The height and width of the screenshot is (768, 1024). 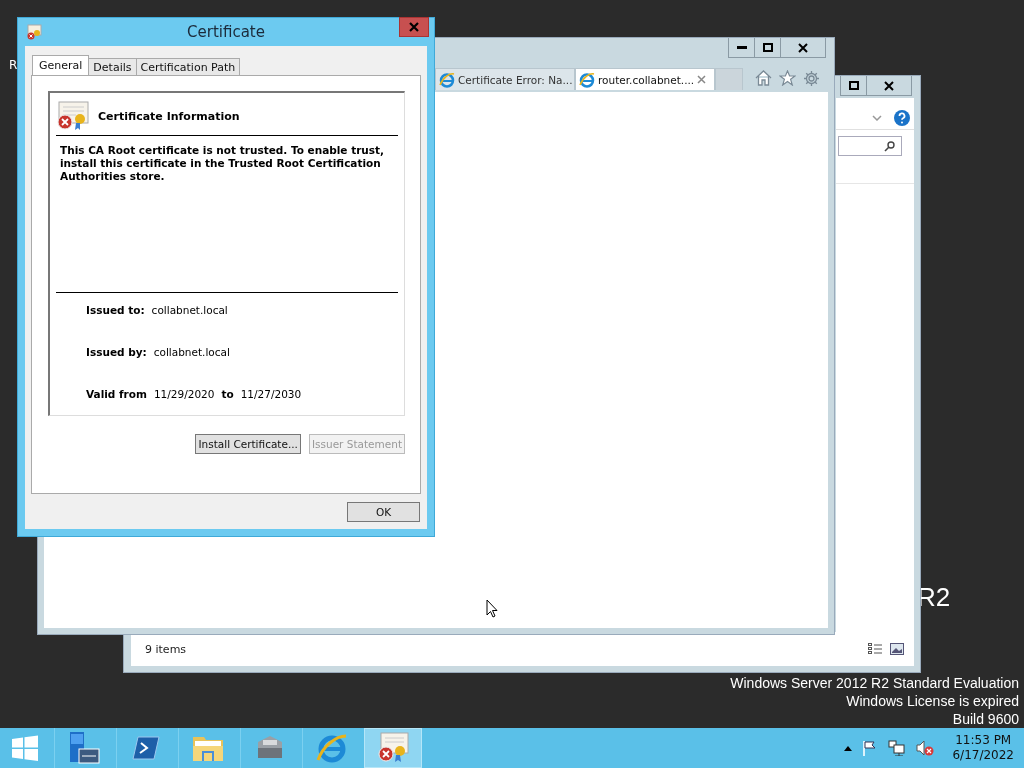 I want to click on desktop-notice-text: Build 9600, so click(x=985, y=719).